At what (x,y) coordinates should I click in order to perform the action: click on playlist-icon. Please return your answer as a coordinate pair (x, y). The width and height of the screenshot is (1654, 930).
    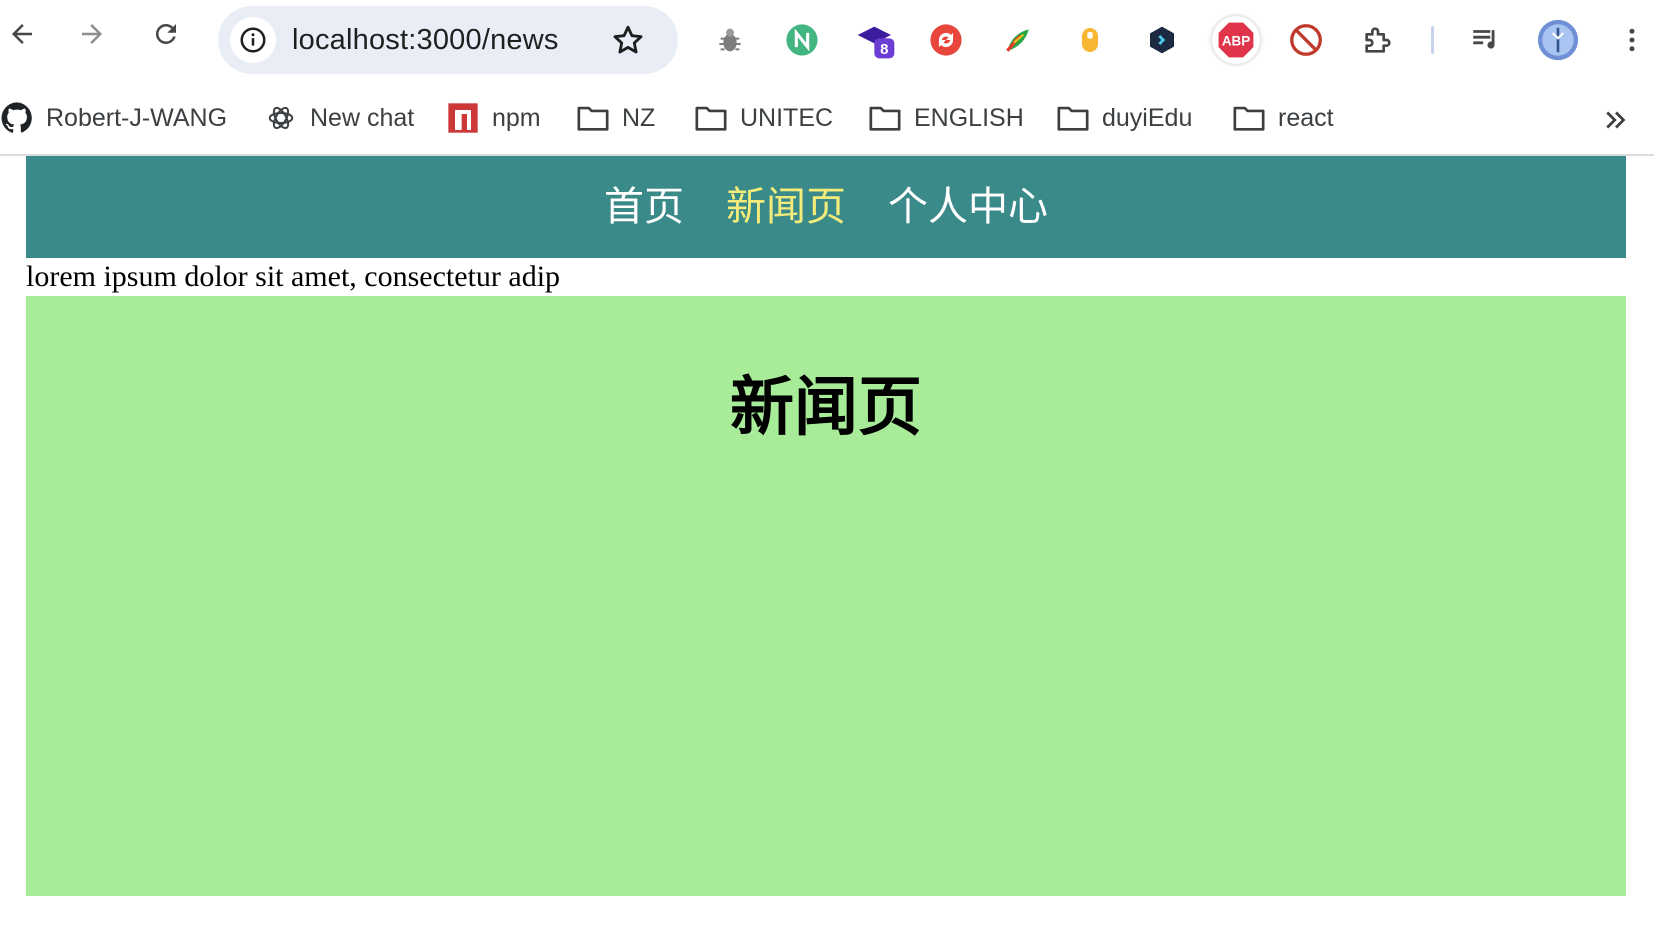
    Looking at the image, I should click on (1484, 39).